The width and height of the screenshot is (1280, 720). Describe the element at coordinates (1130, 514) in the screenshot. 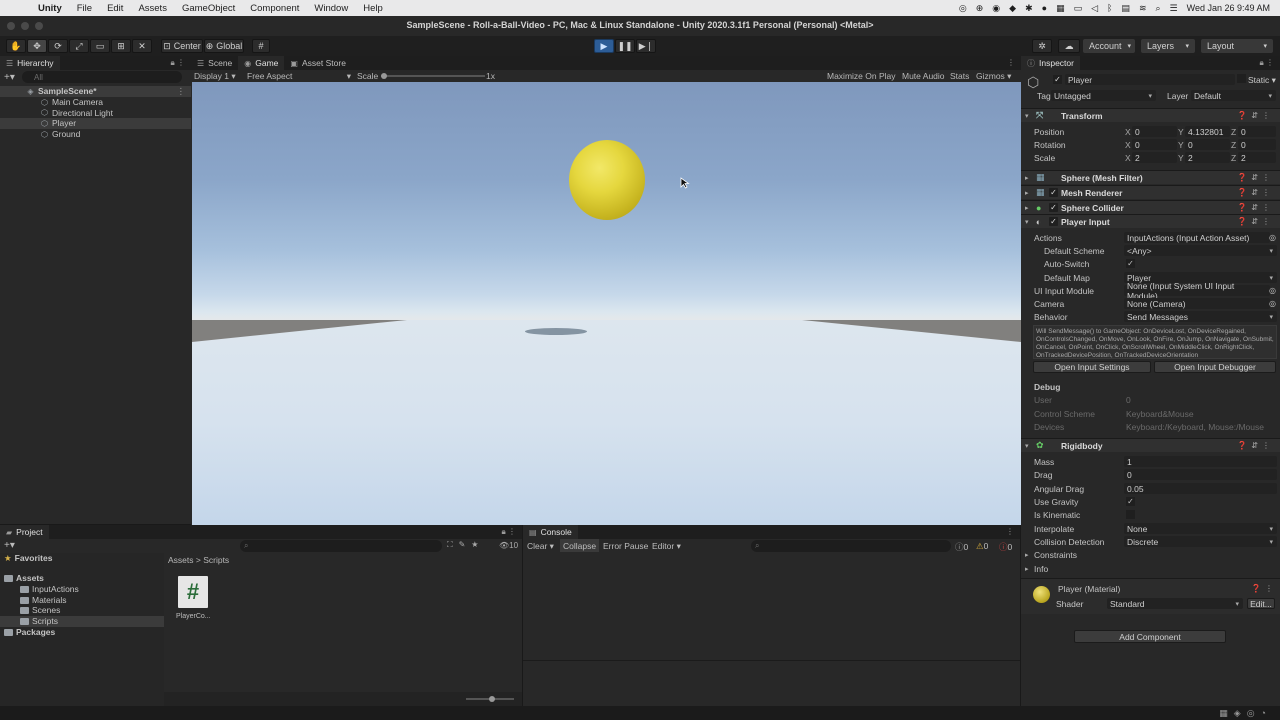

I see `is-kinematic-checkbox` at that location.